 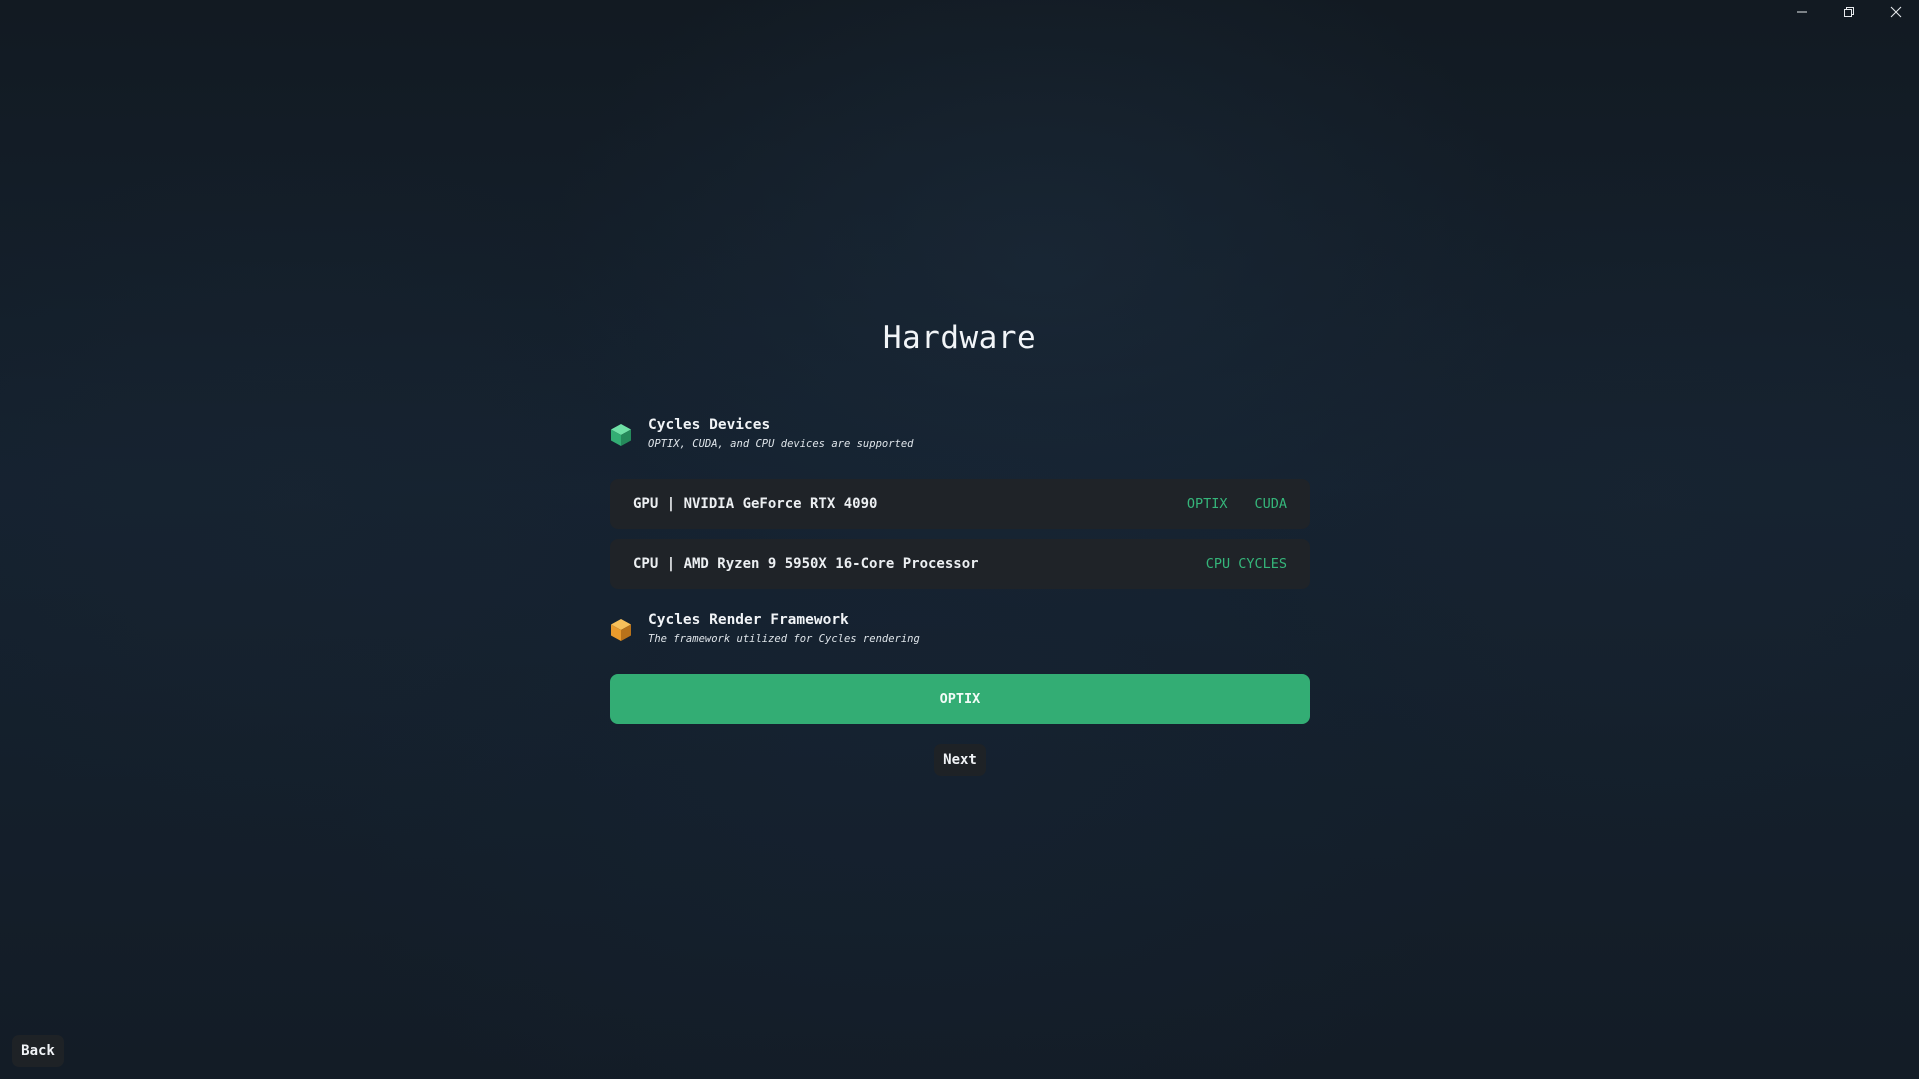 What do you see at coordinates (960, 504) in the screenshot?
I see `device-row-gpu: GPU | NVIDIA GeForce RTX 4090 OPTIX CUDA` at bounding box center [960, 504].